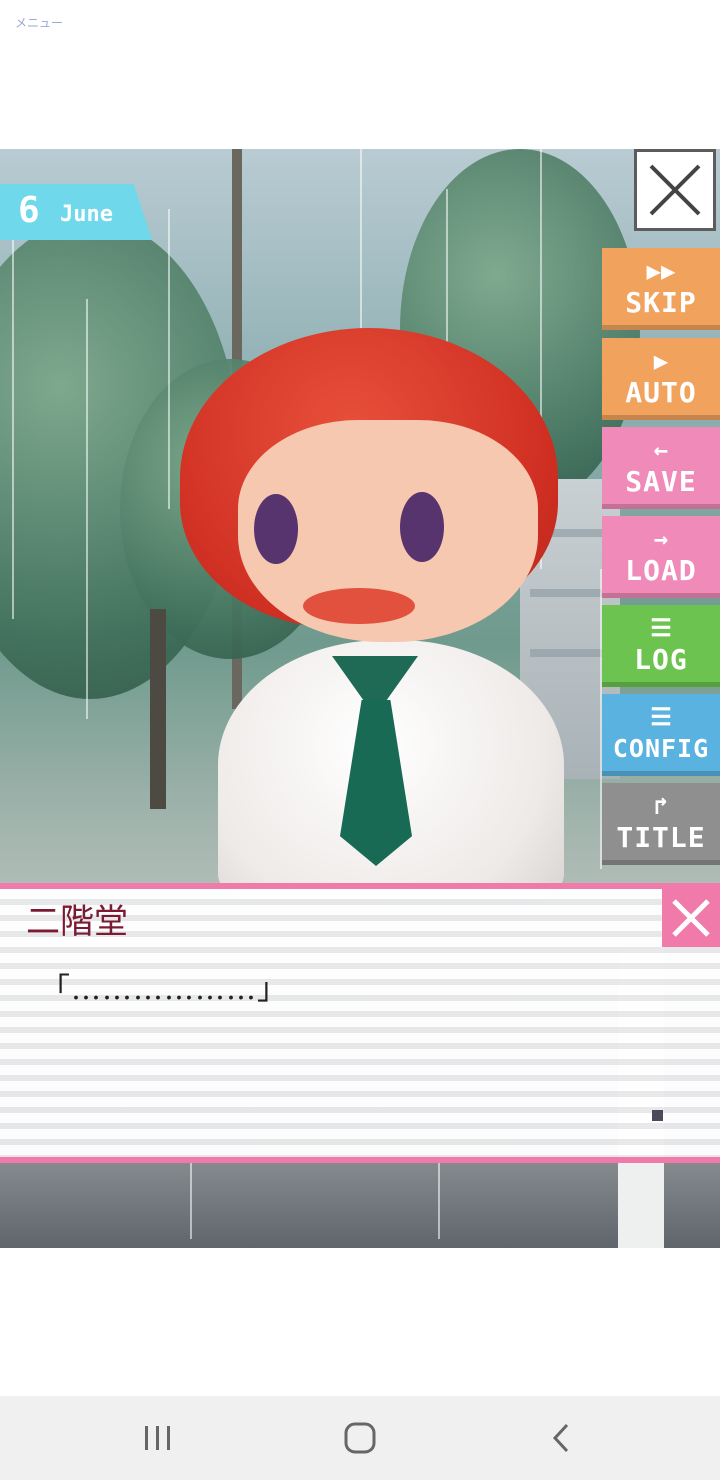 Image resolution: width=720 pixels, height=1480 pixels. I want to click on auto-button: ▶ AUTO, so click(661, 379).